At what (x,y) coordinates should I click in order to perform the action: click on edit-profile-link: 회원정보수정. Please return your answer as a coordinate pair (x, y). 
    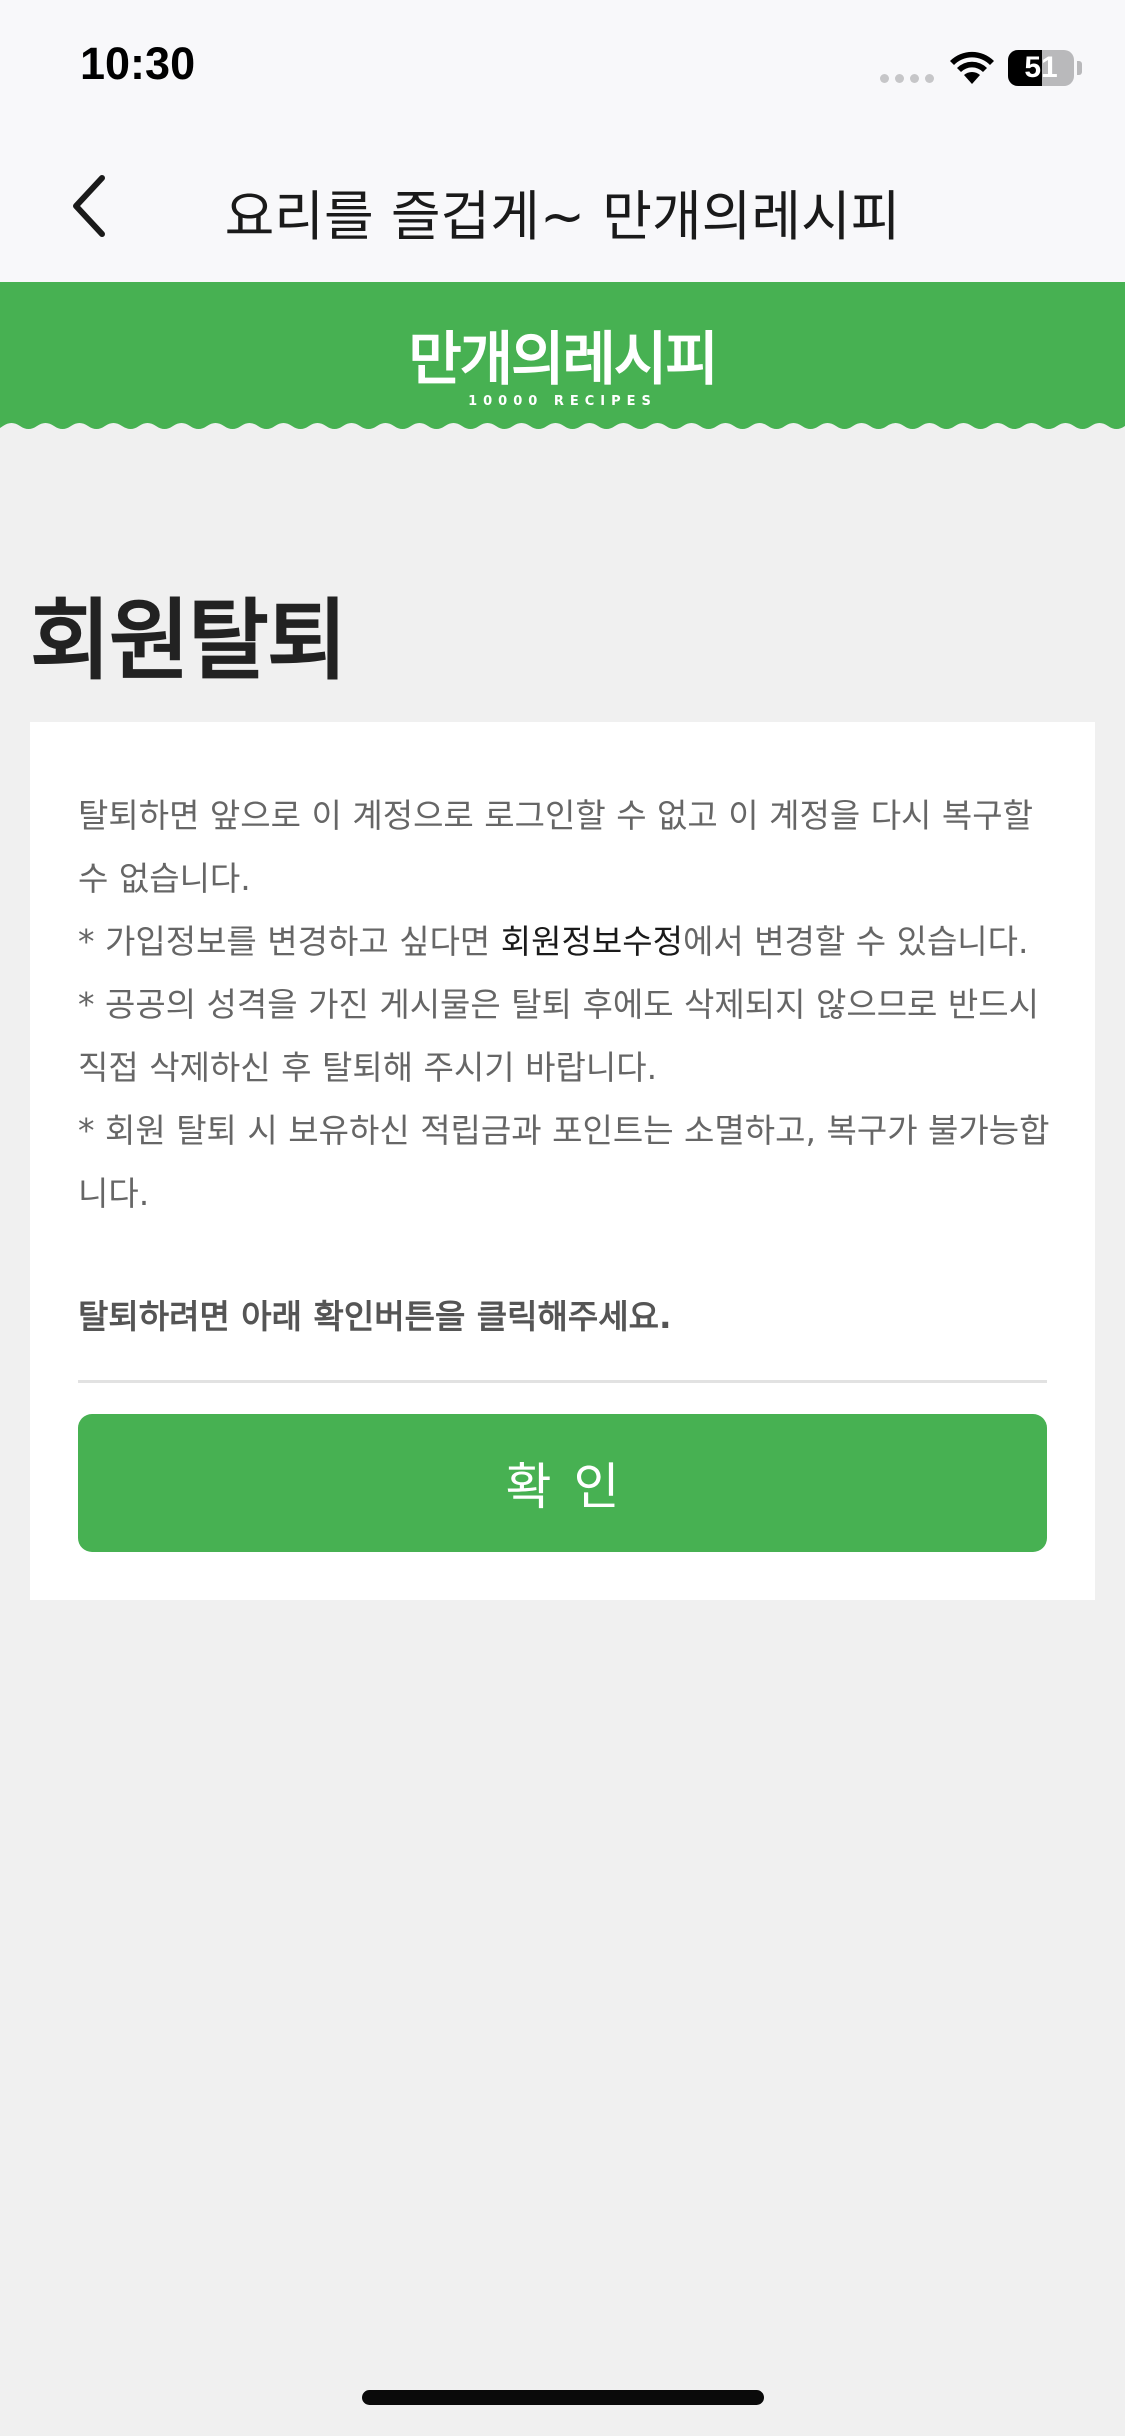
    Looking at the image, I should click on (592, 941).